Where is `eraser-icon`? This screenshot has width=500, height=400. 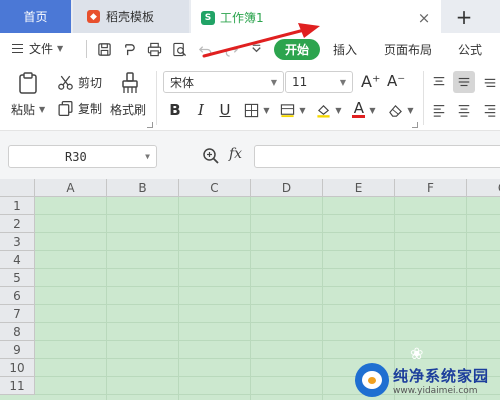
eraser-icon is located at coordinates (396, 110).